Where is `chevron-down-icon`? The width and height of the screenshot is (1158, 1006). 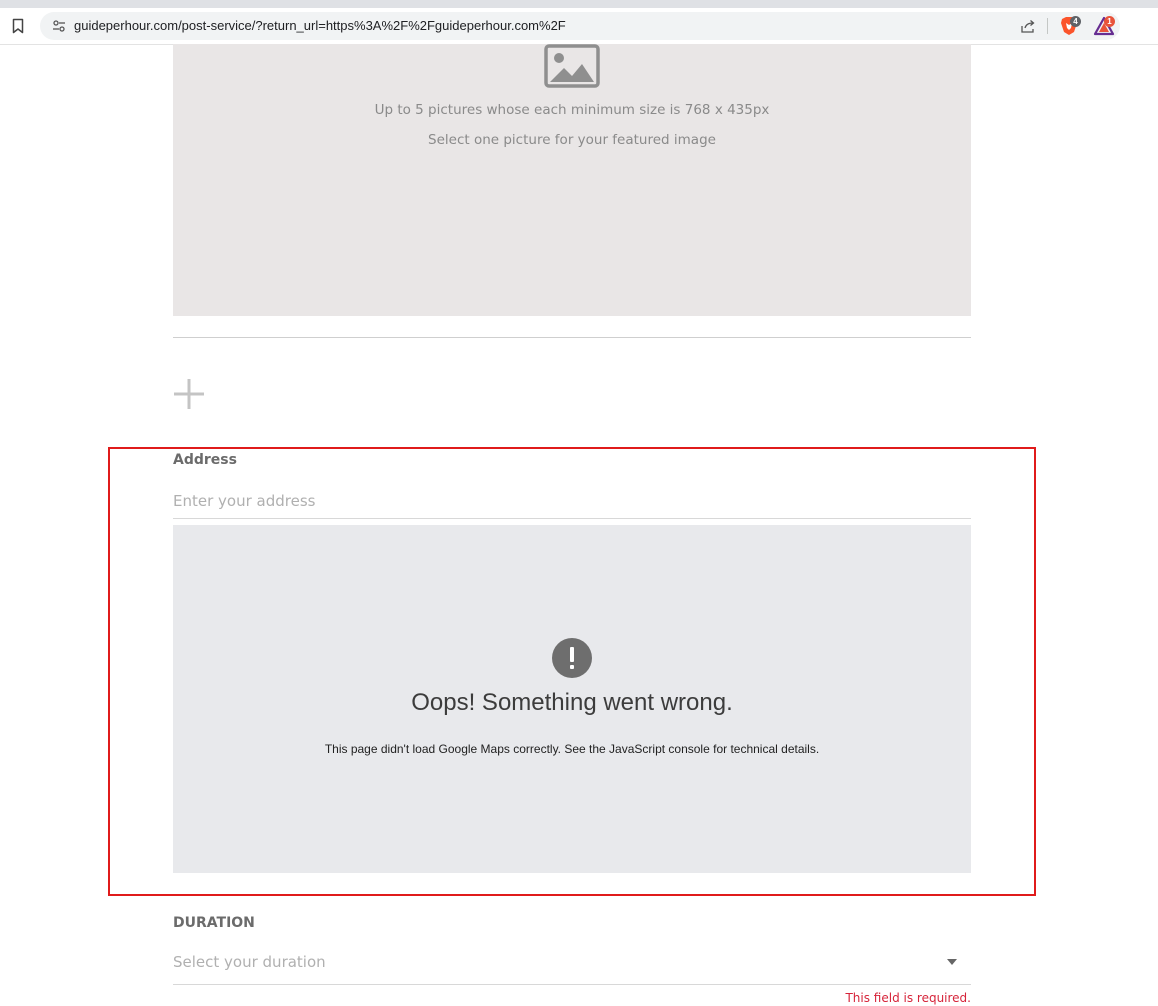 chevron-down-icon is located at coordinates (952, 962).